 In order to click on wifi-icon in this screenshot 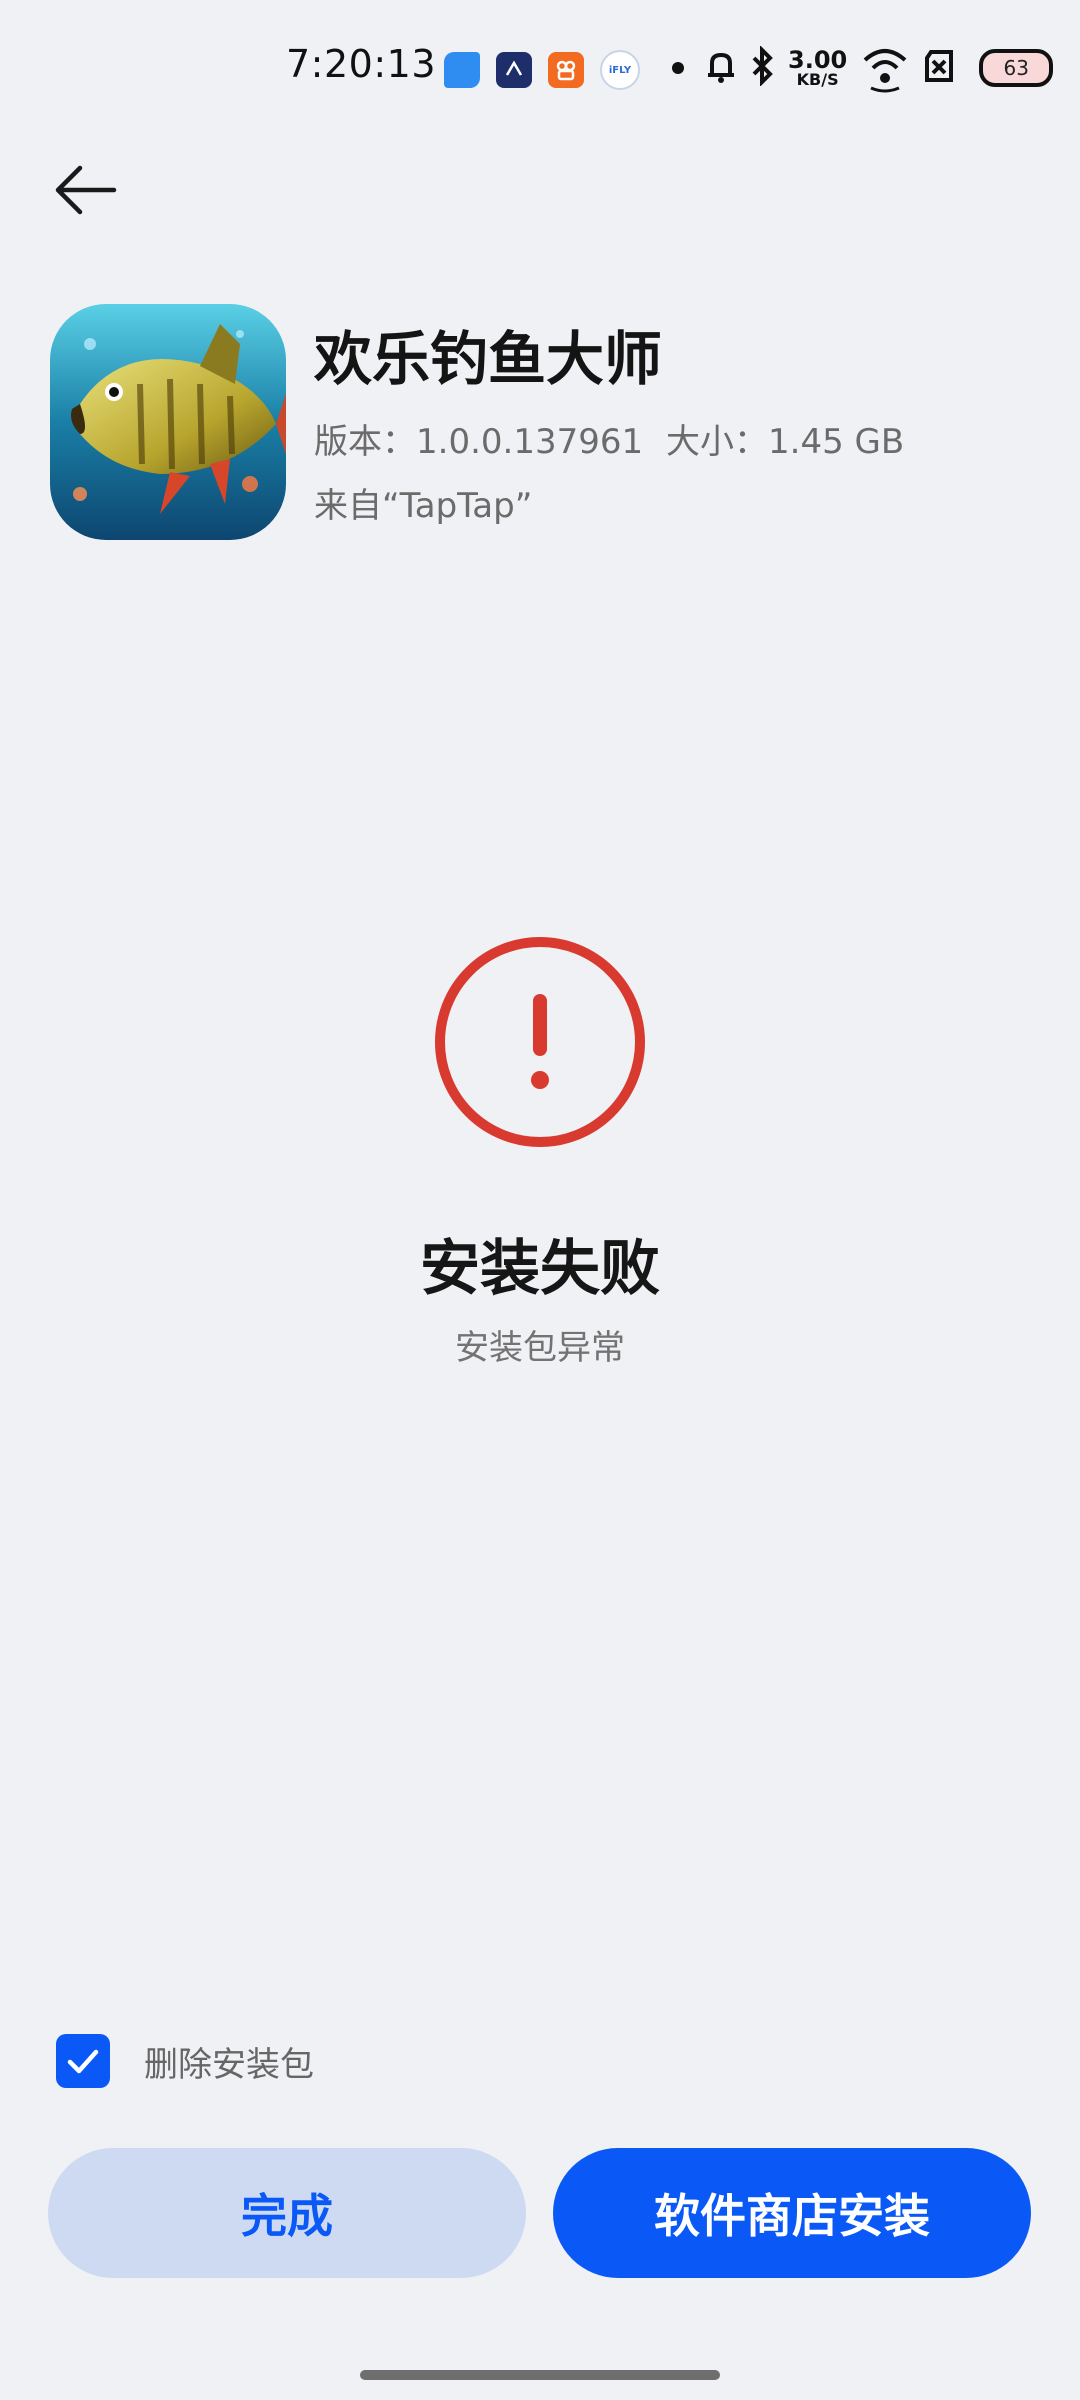, I will do `click(885, 68)`.